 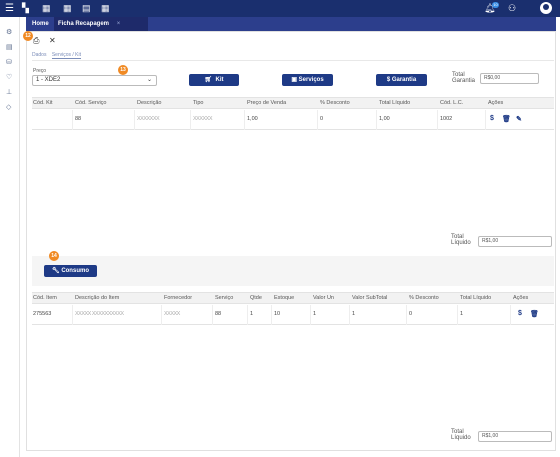 What do you see at coordinates (256, 298) in the screenshot?
I see `column-header: Qtde` at bounding box center [256, 298].